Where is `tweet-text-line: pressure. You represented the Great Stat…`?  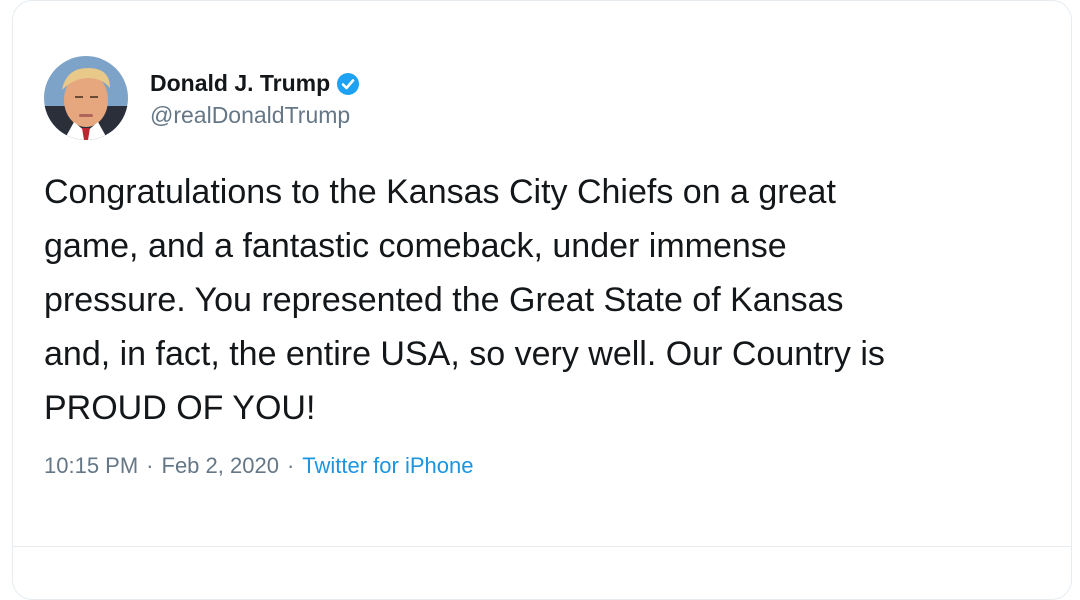
tweet-text-line: pressure. You represented the Great Stat… is located at coordinates (444, 300).